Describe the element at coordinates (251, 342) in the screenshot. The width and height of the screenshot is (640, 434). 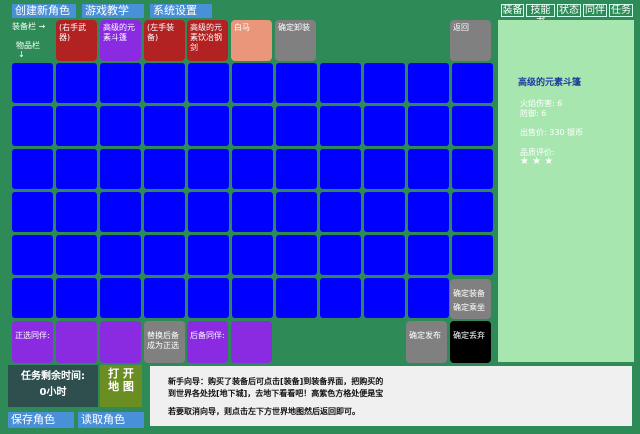
I see `reserve-companion-slot` at that location.